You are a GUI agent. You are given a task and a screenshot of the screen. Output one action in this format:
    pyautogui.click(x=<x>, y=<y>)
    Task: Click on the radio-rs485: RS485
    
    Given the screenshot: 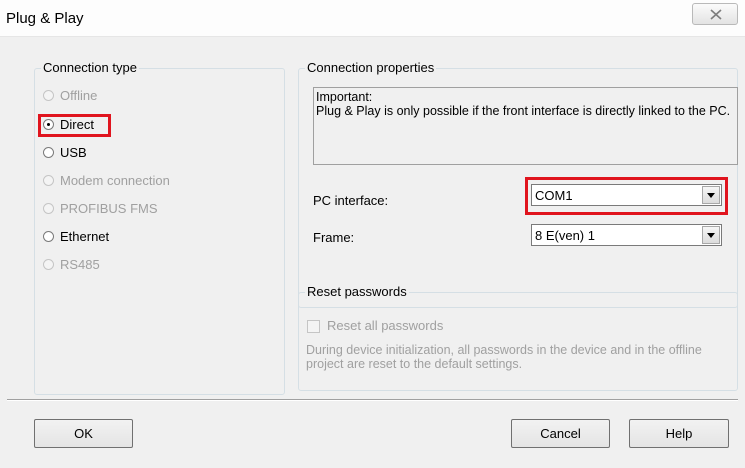 What is the action you would take?
    pyautogui.click(x=71, y=265)
    